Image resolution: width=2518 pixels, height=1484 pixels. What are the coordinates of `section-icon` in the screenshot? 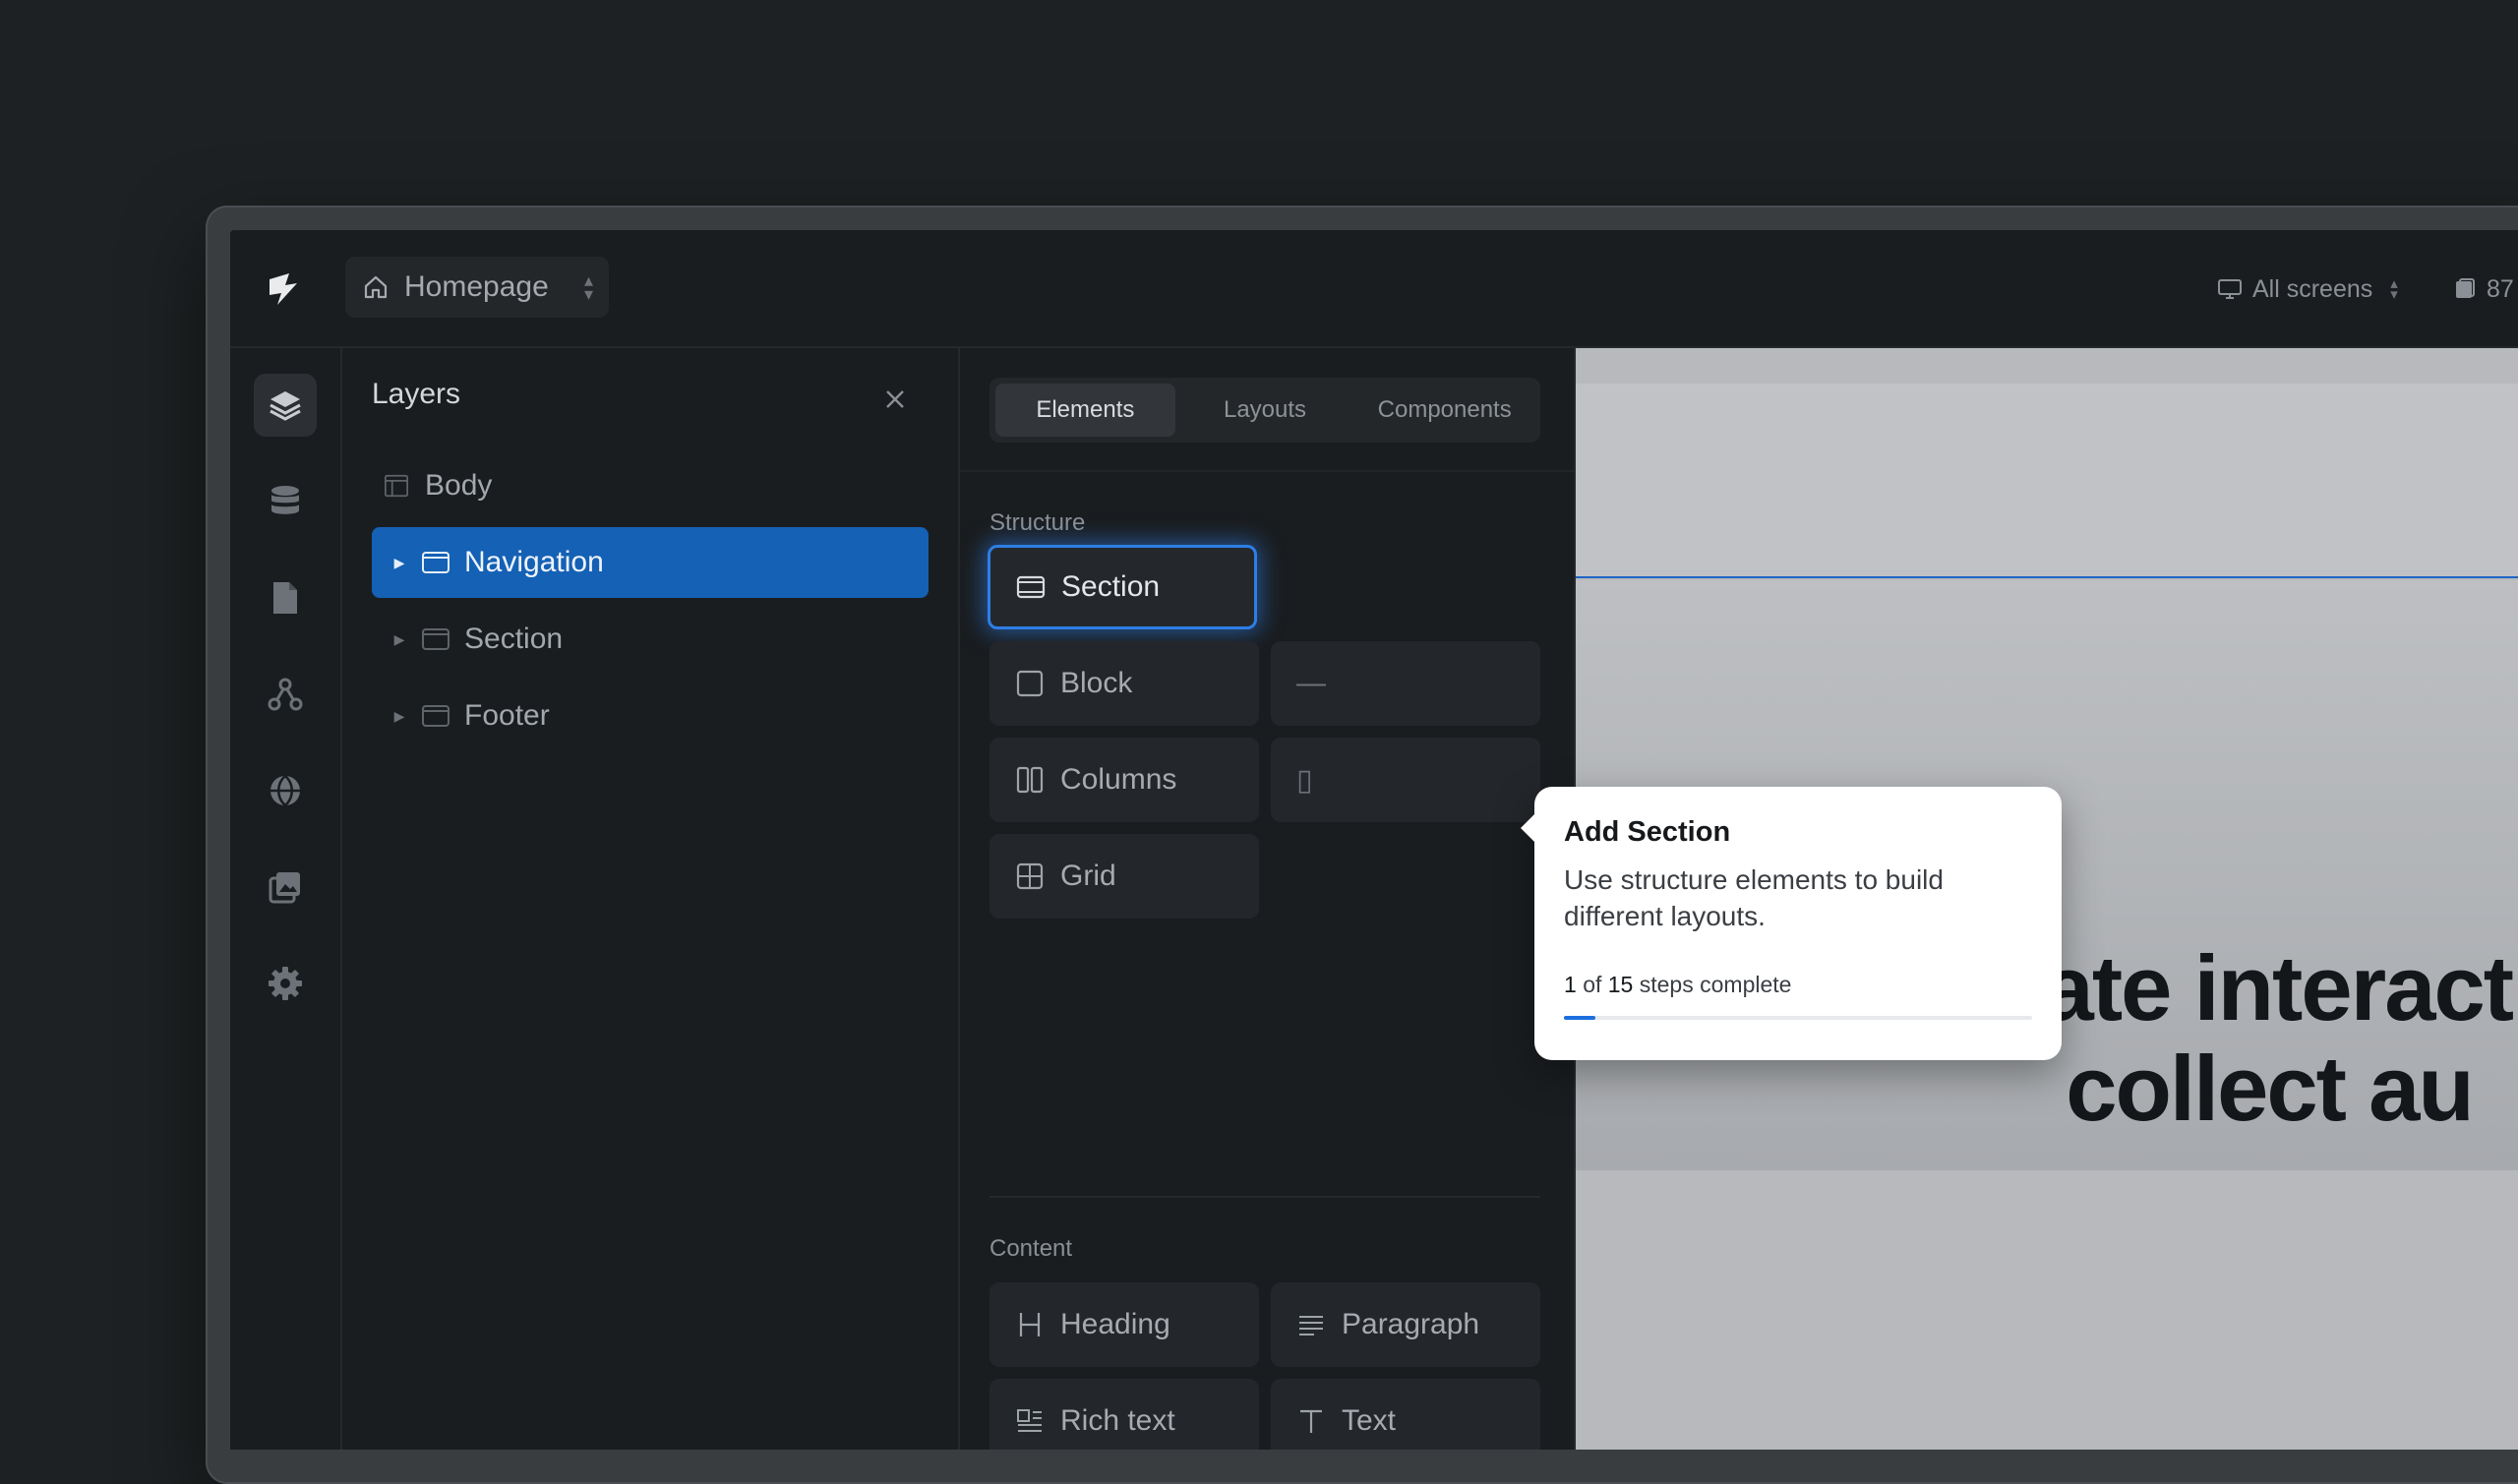 It's located at (1031, 587).